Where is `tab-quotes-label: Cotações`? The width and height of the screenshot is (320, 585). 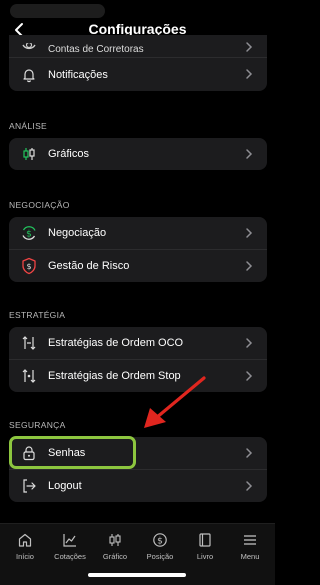
tab-quotes-label: Cotações is located at coordinates (70, 556).